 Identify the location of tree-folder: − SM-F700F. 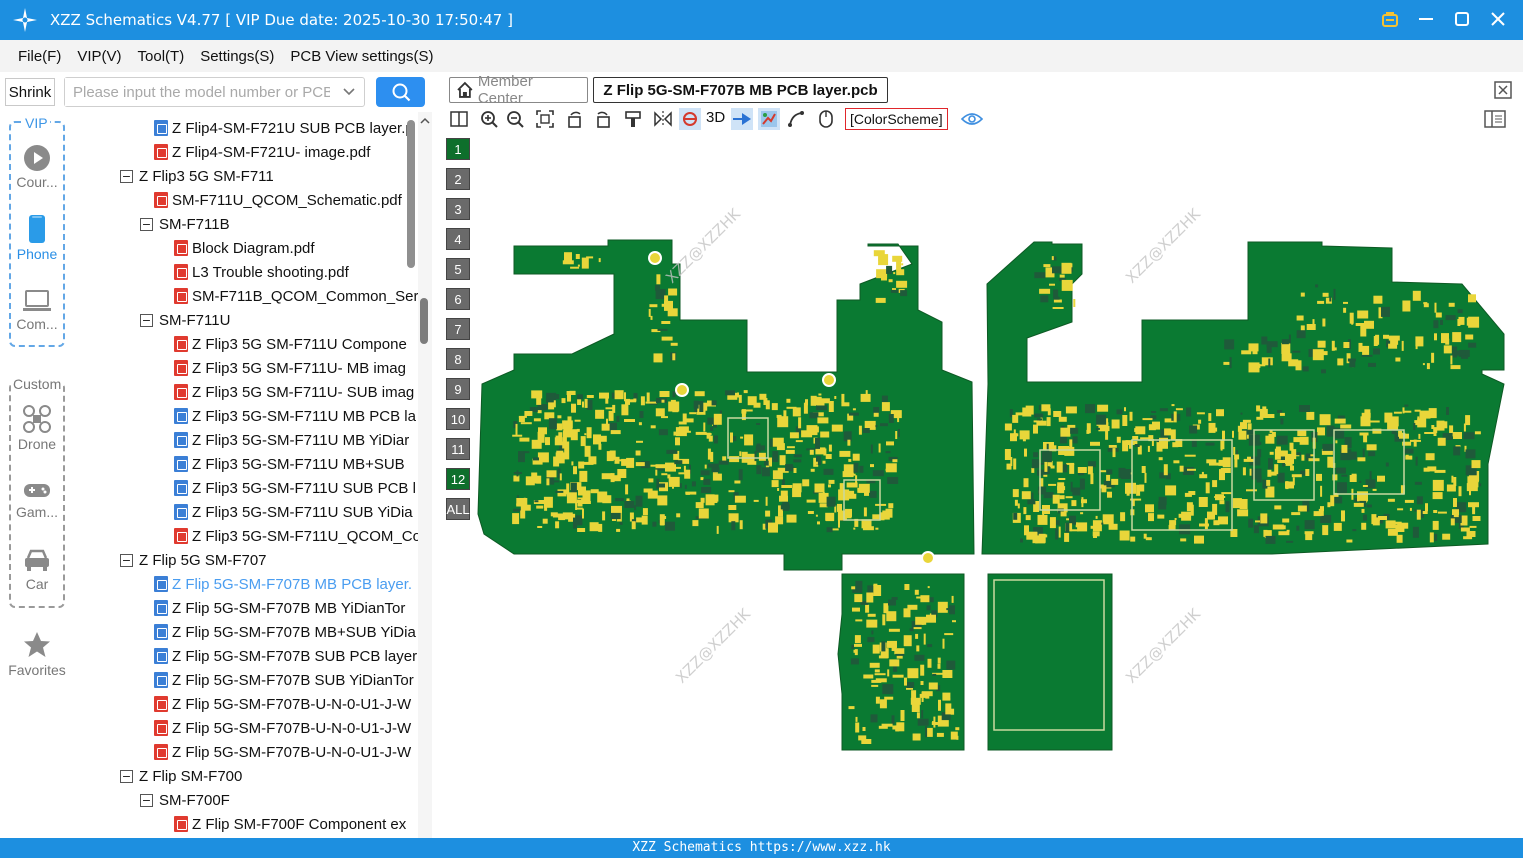
(185, 800).